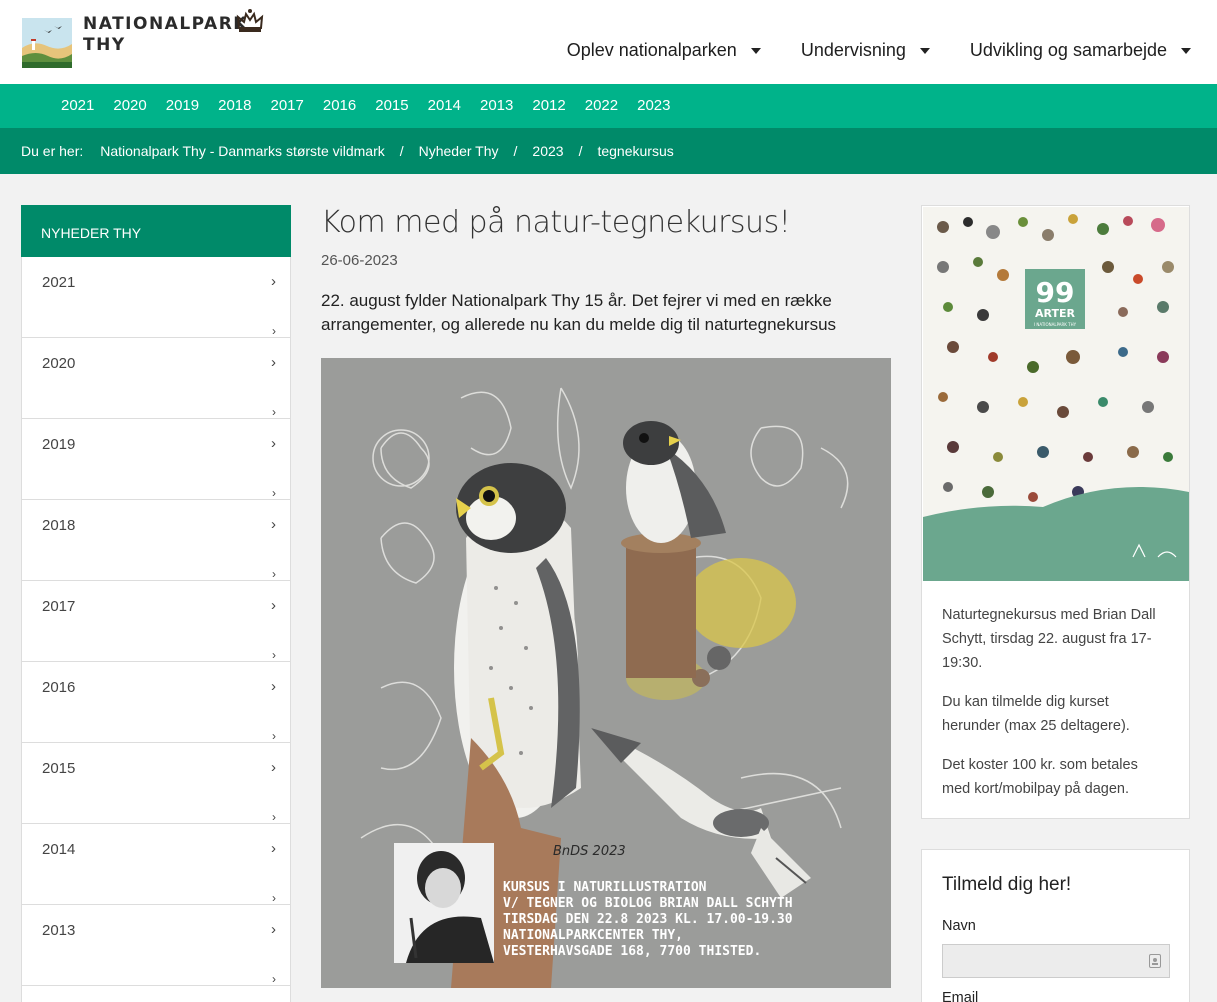 The width and height of the screenshot is (1217, 1002). What do you see at coordinates (59, 282) in the screenshot?
I see `sidebar-item-label: 2021` at bounding box center [59, 282].